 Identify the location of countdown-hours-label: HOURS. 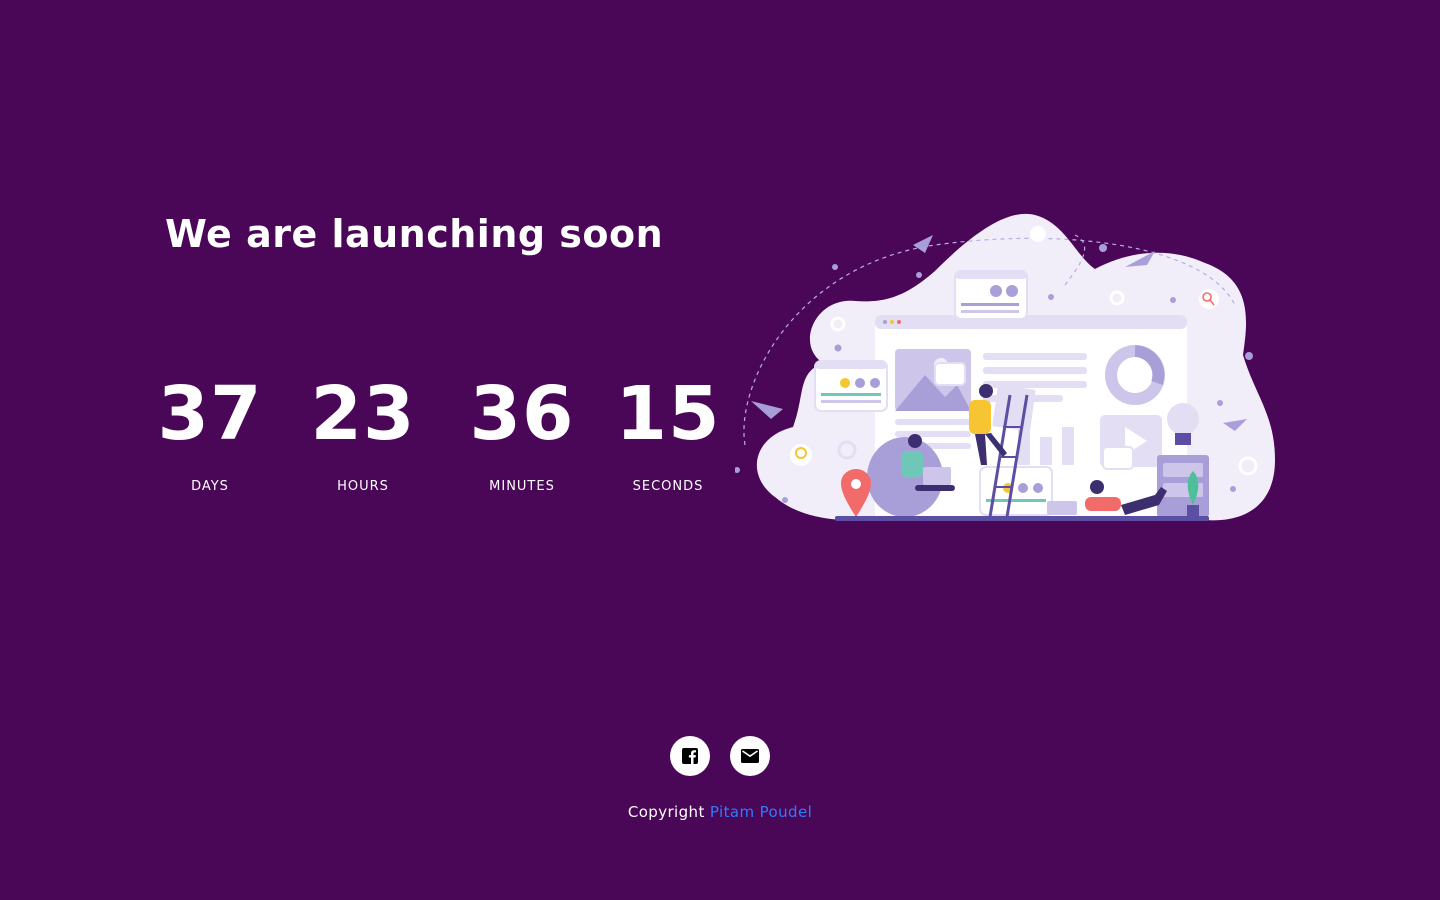
(363, 486).